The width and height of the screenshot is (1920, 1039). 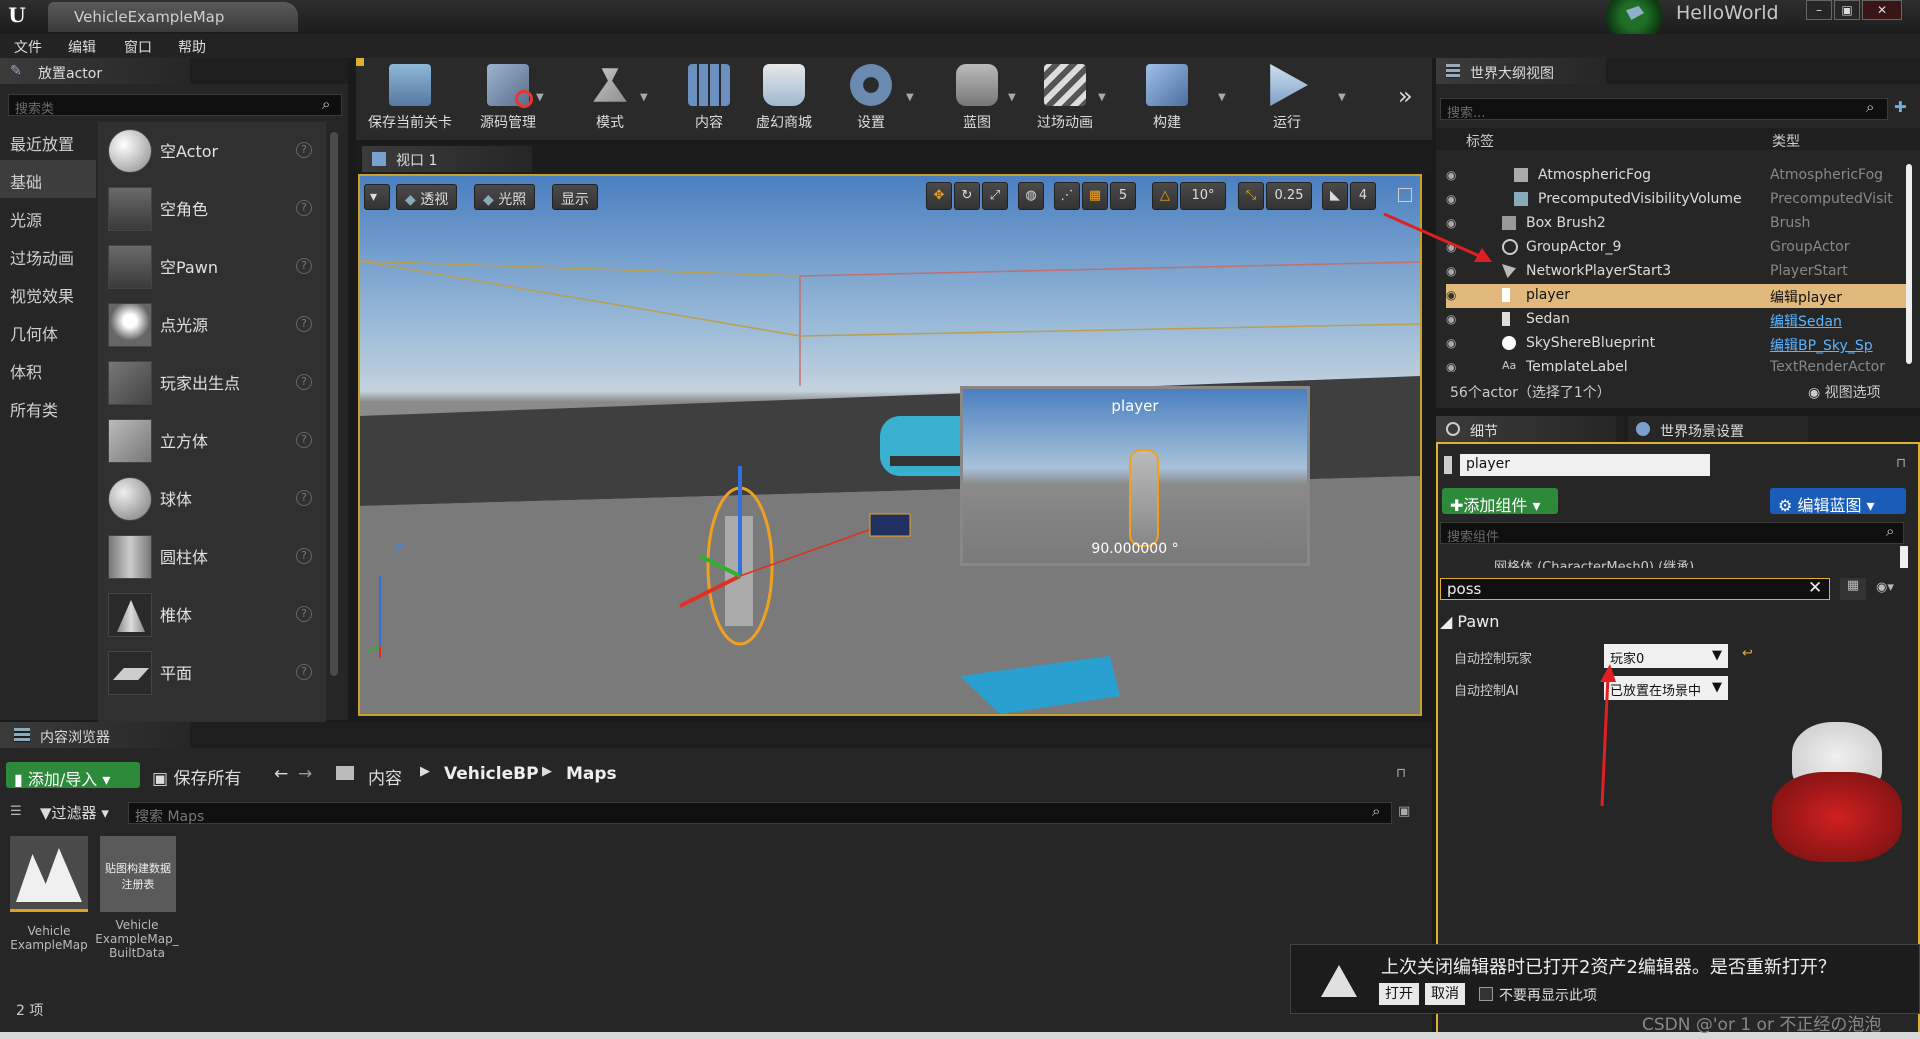 What do you see at coordinates (1672, 533) in the screenshot?
I see `search-components-input: 搜索组件` at bounding box center [1672, 533].